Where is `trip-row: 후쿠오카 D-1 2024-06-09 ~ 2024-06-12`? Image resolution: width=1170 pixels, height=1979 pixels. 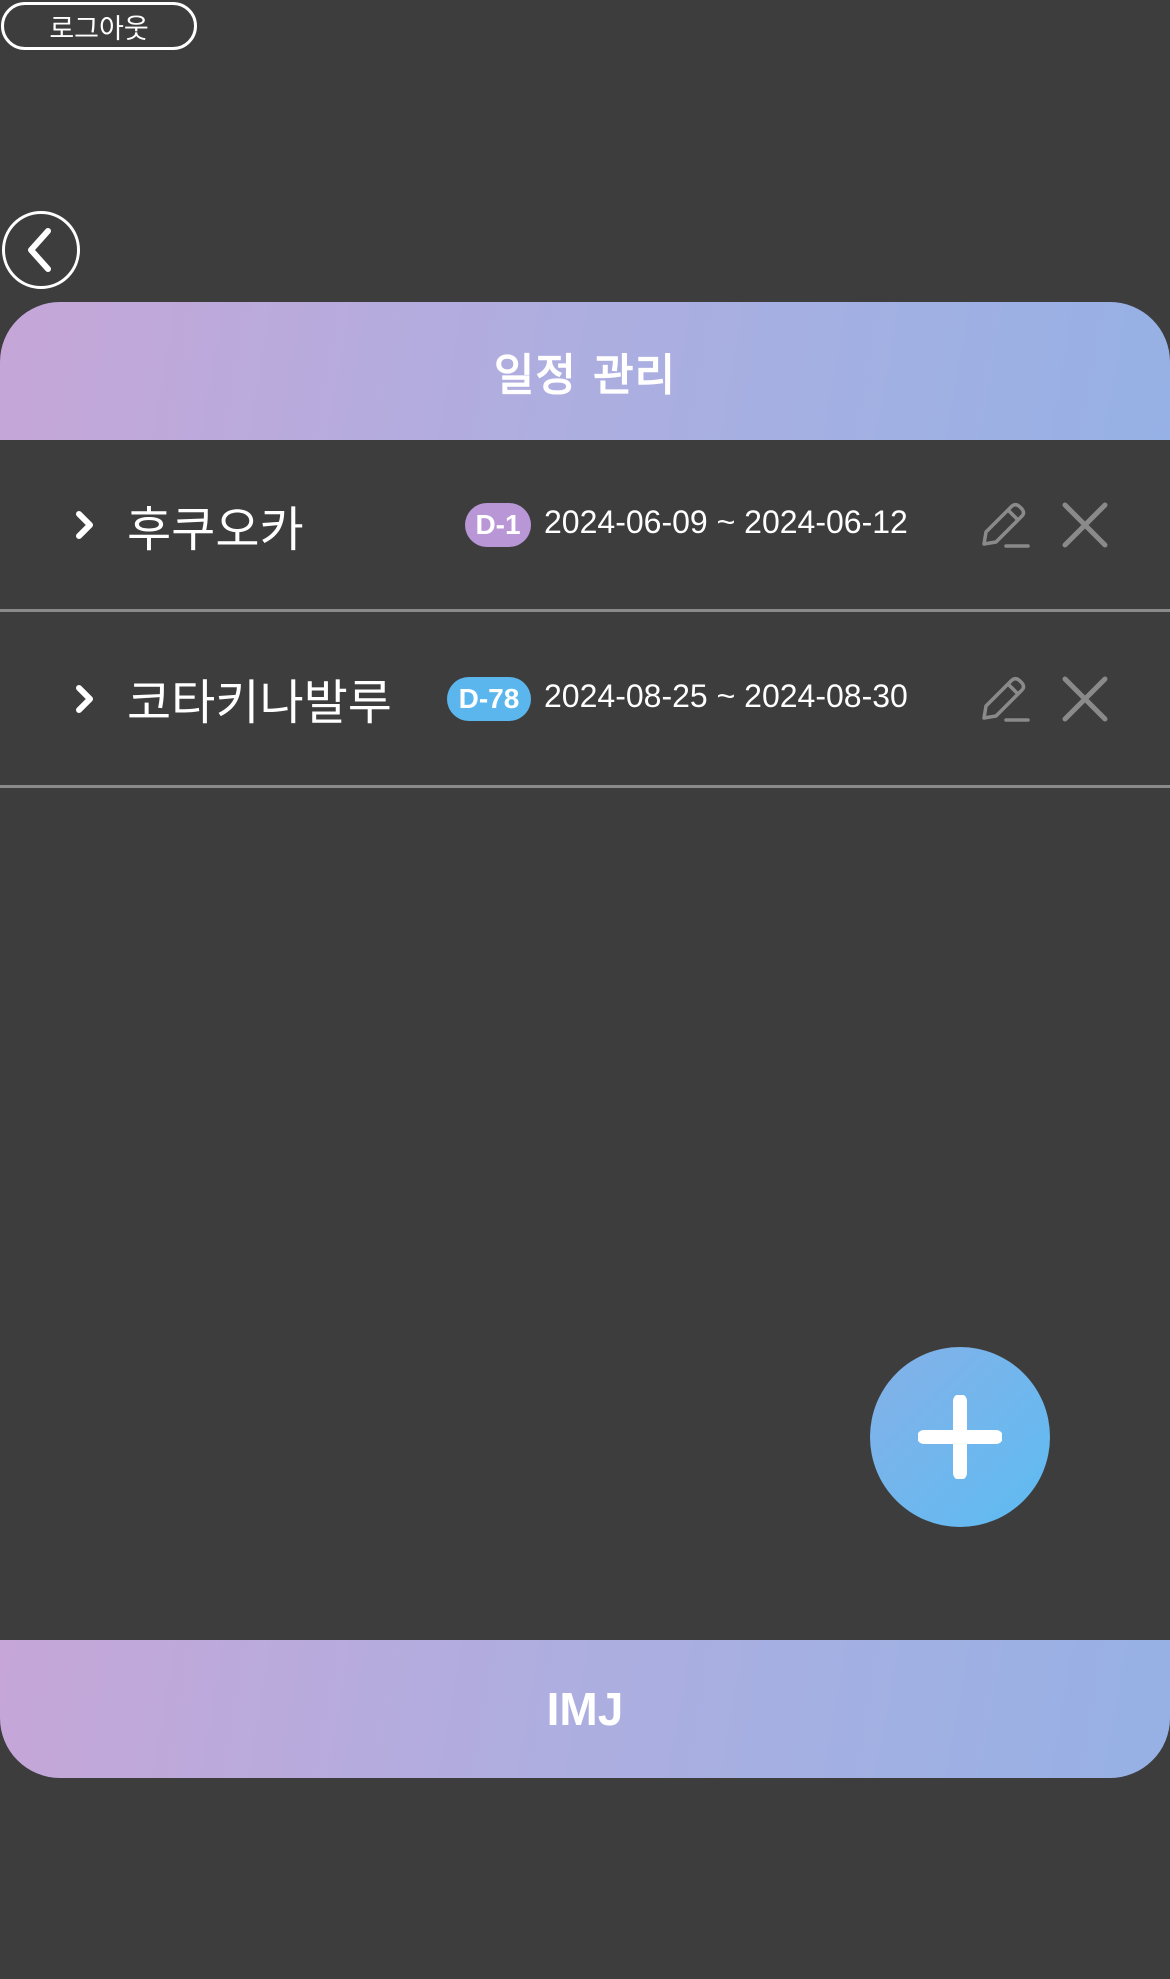 trip-row: 후쿠오카 D-1 2024-06-09 ~ 2024-06-12 is located at coordinates (585, 526).